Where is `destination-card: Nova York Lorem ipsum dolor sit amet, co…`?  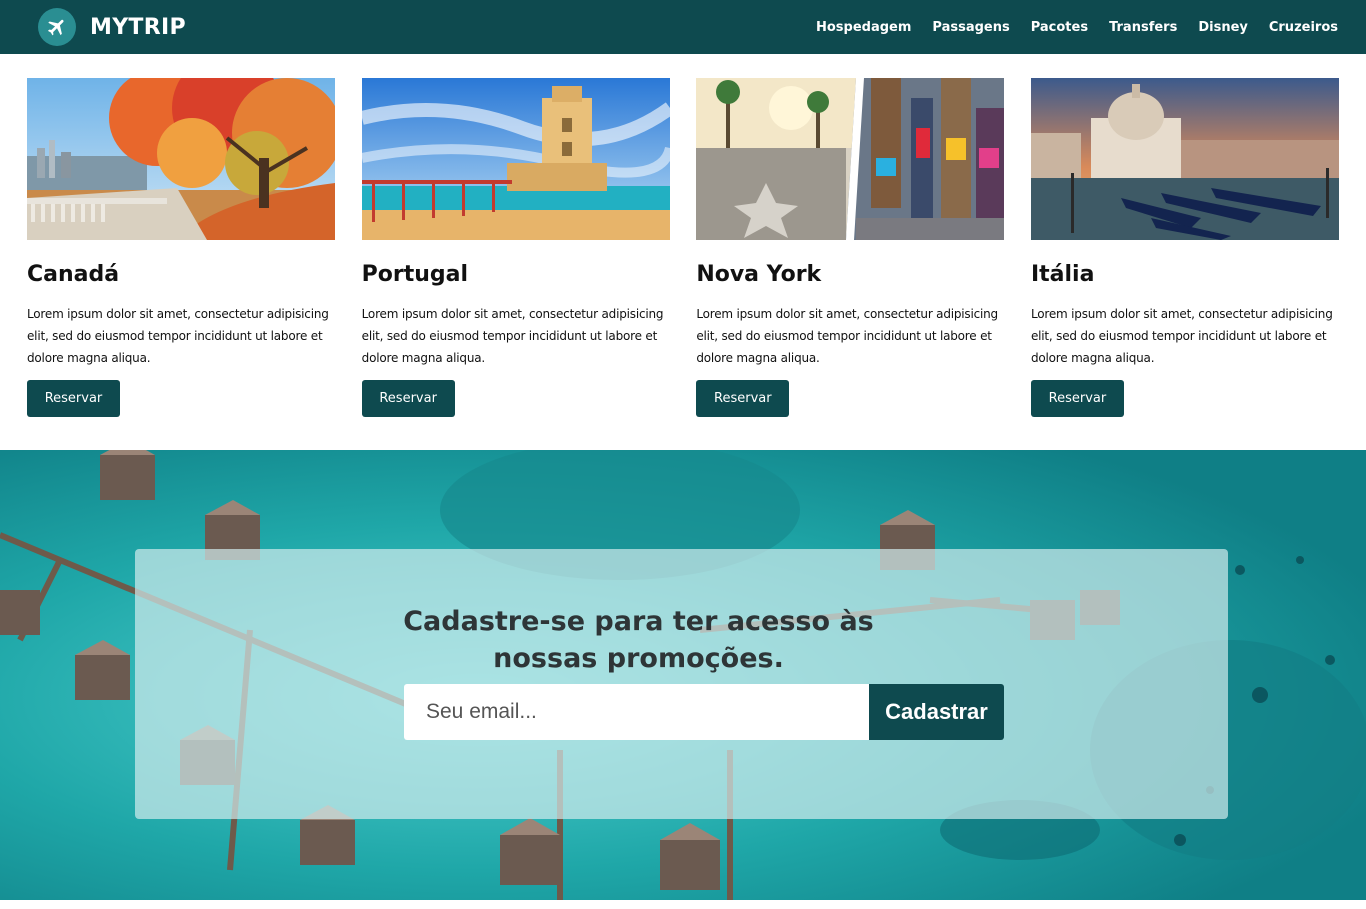 destination-card: Nova York Lorem ipsum dolor sit amet, co… is located at coordinates (850, 247).